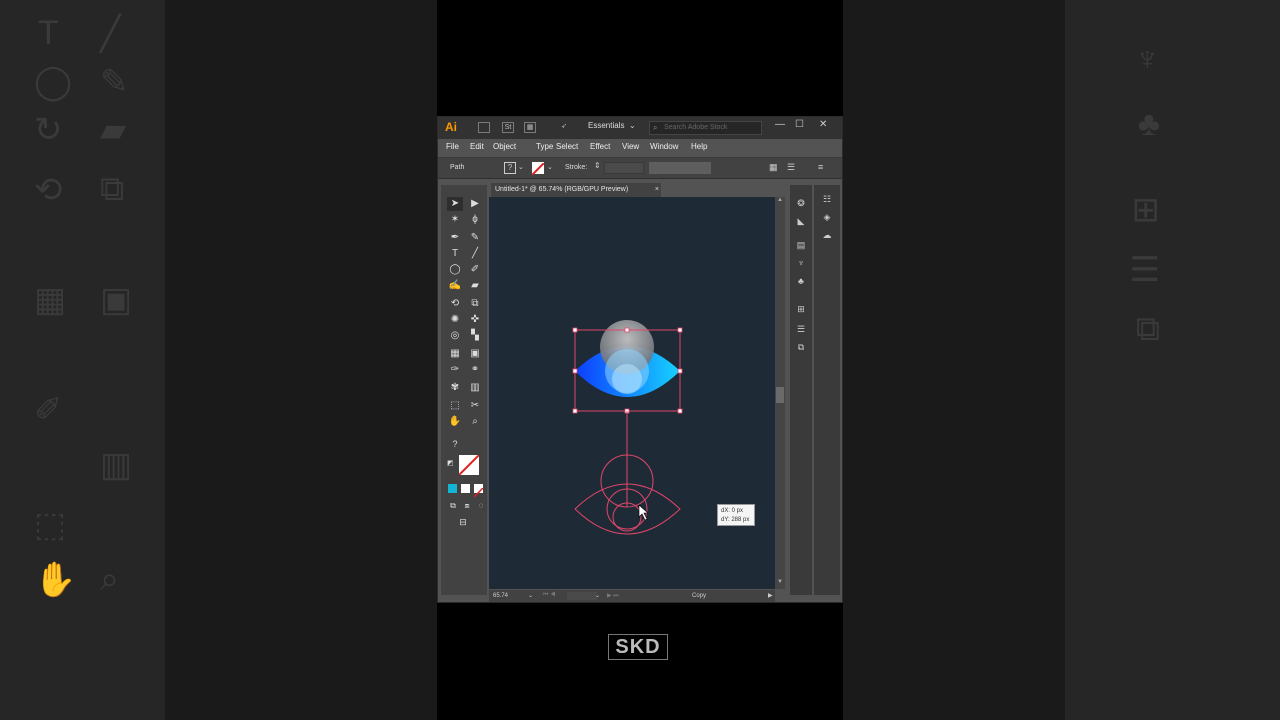 The width and height of the screenshot is (1280, 720). I want to click on zoom-tool-icon: ⌕, so click(475, 422).